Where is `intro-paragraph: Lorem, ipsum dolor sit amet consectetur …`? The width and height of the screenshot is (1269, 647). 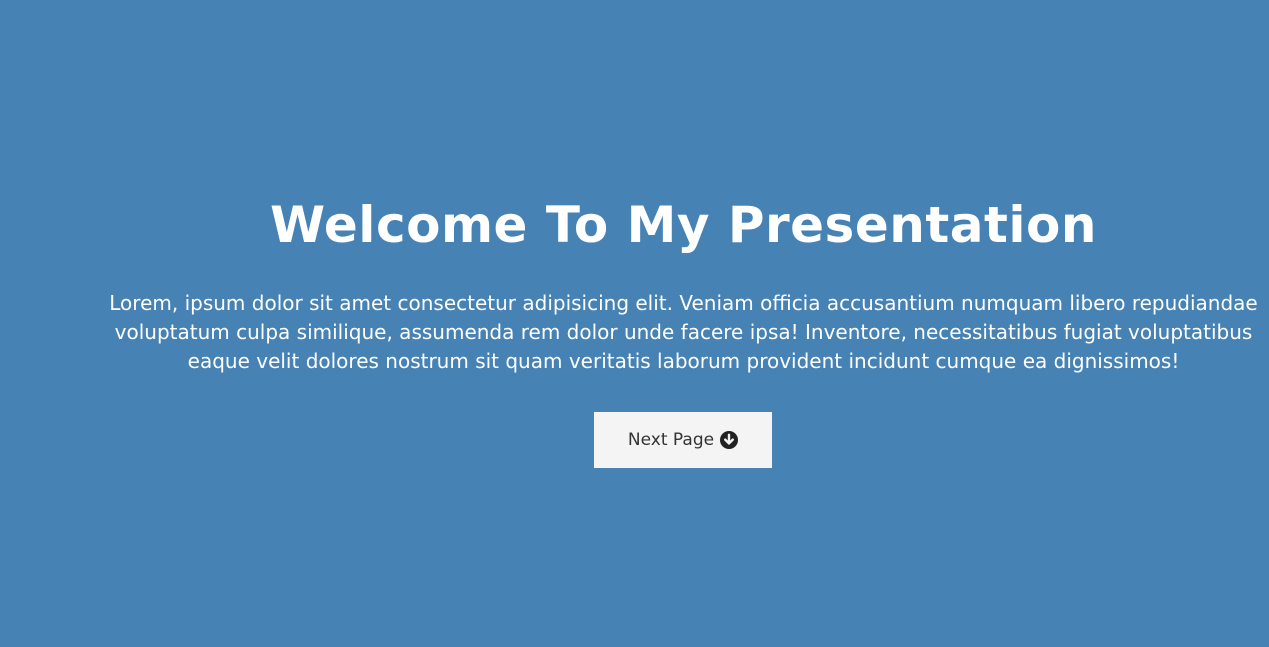 intro-paragraph: Lorem, ipsum dolor sit amet consectetur … is located at coordinates (634, 332).